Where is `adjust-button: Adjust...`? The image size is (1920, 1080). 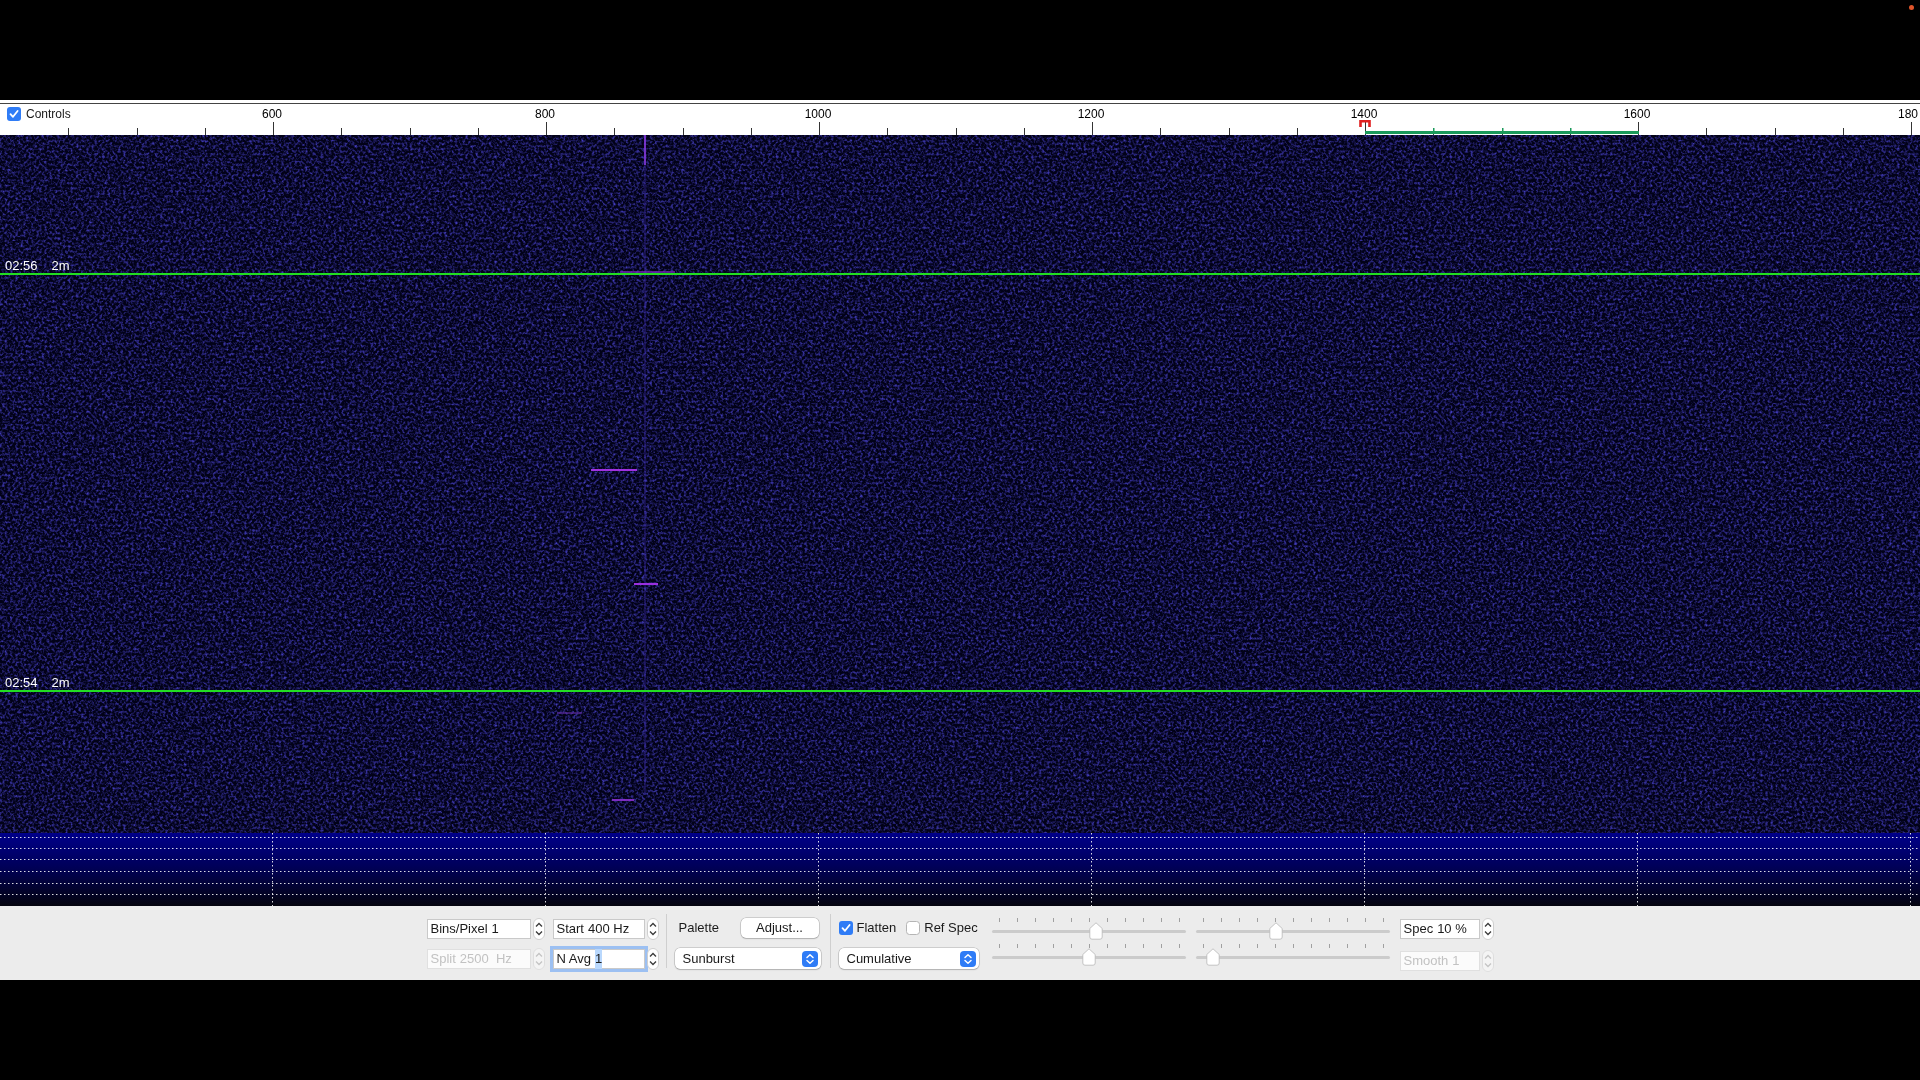 adjust-button: Adjust... is located at coordinates (779, 928).